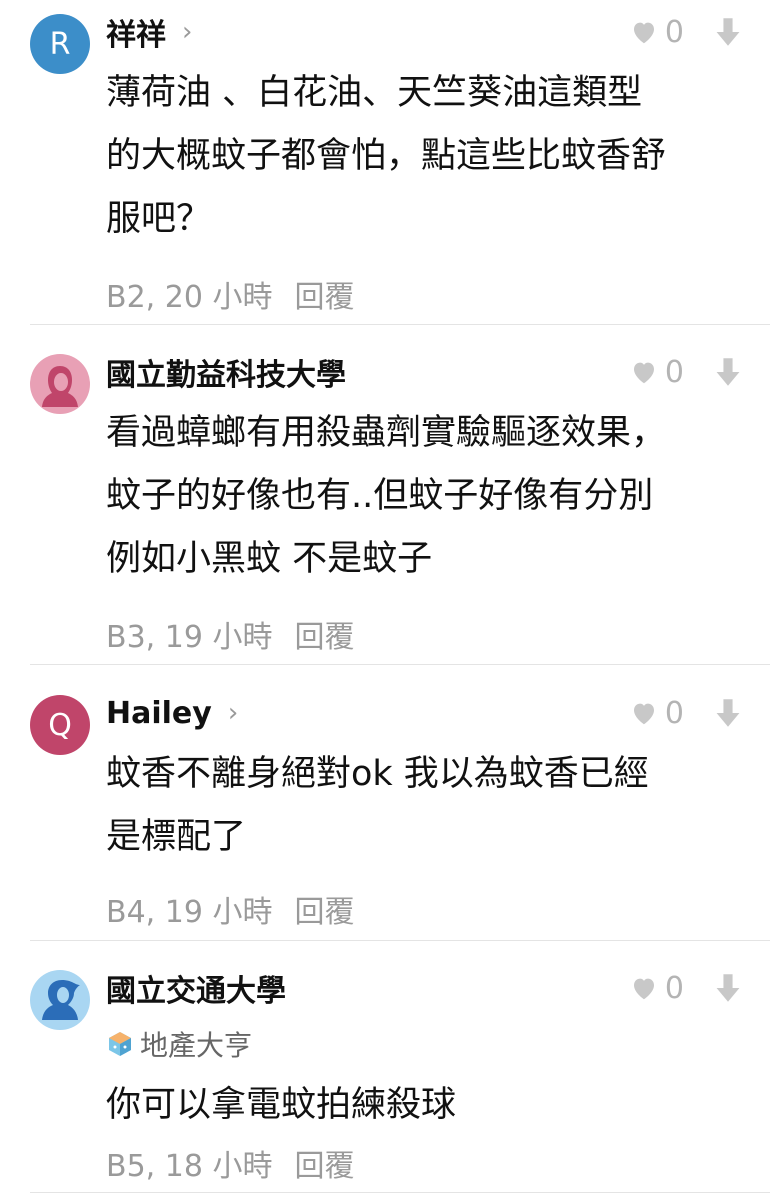  I want to click on avatar: Q, so click(60, 725).